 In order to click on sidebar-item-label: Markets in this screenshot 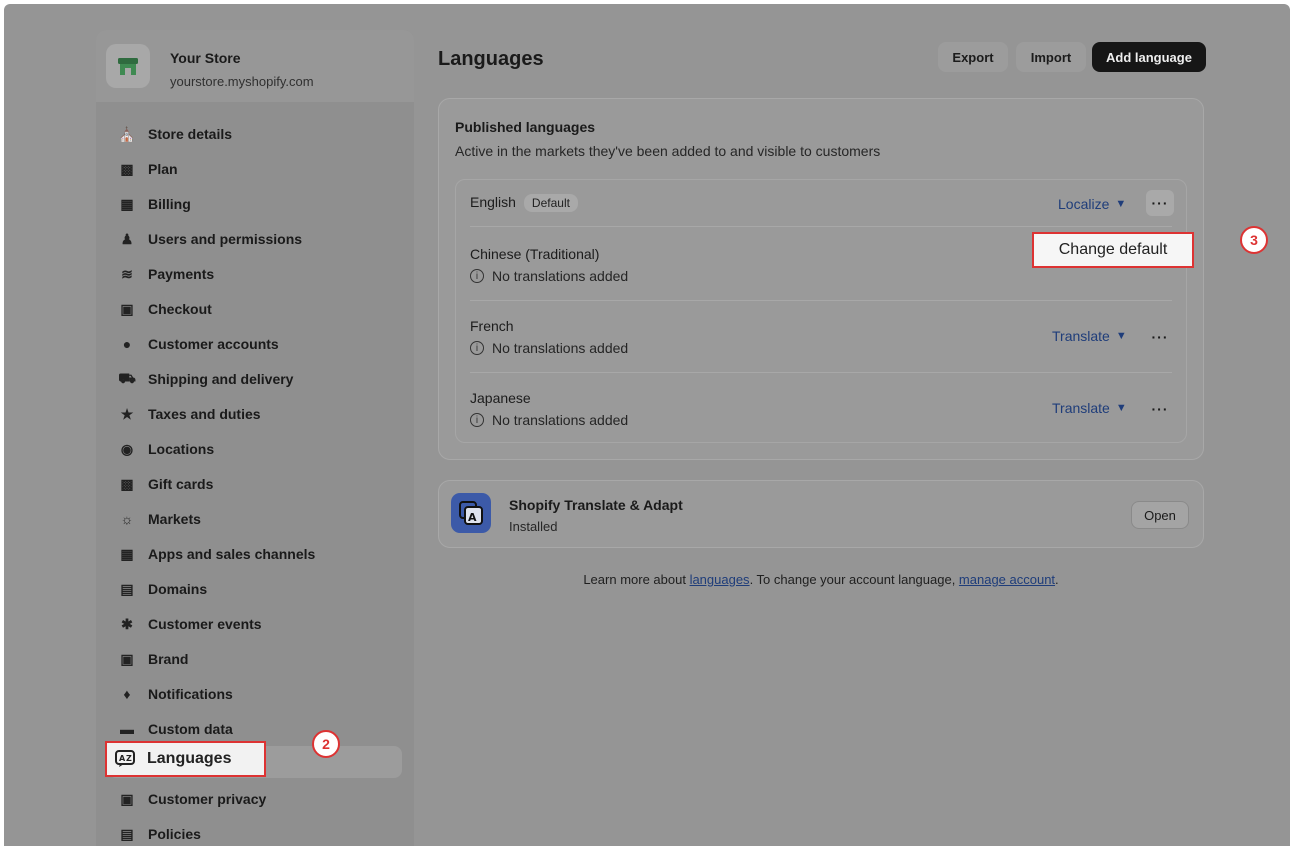, I will do `click(174, 519)`.